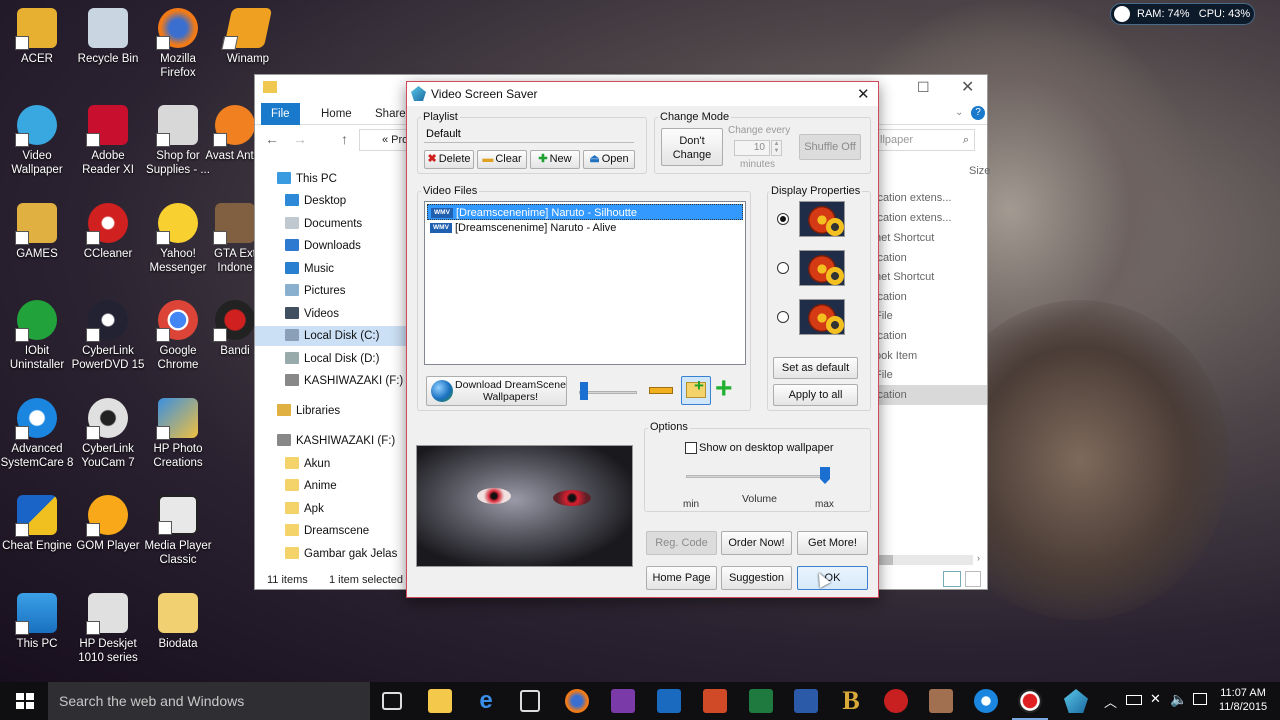 The height and width of the screenshot is (720, 1280). I want to click on firefox-taskbar-icon, so click(577, 701).